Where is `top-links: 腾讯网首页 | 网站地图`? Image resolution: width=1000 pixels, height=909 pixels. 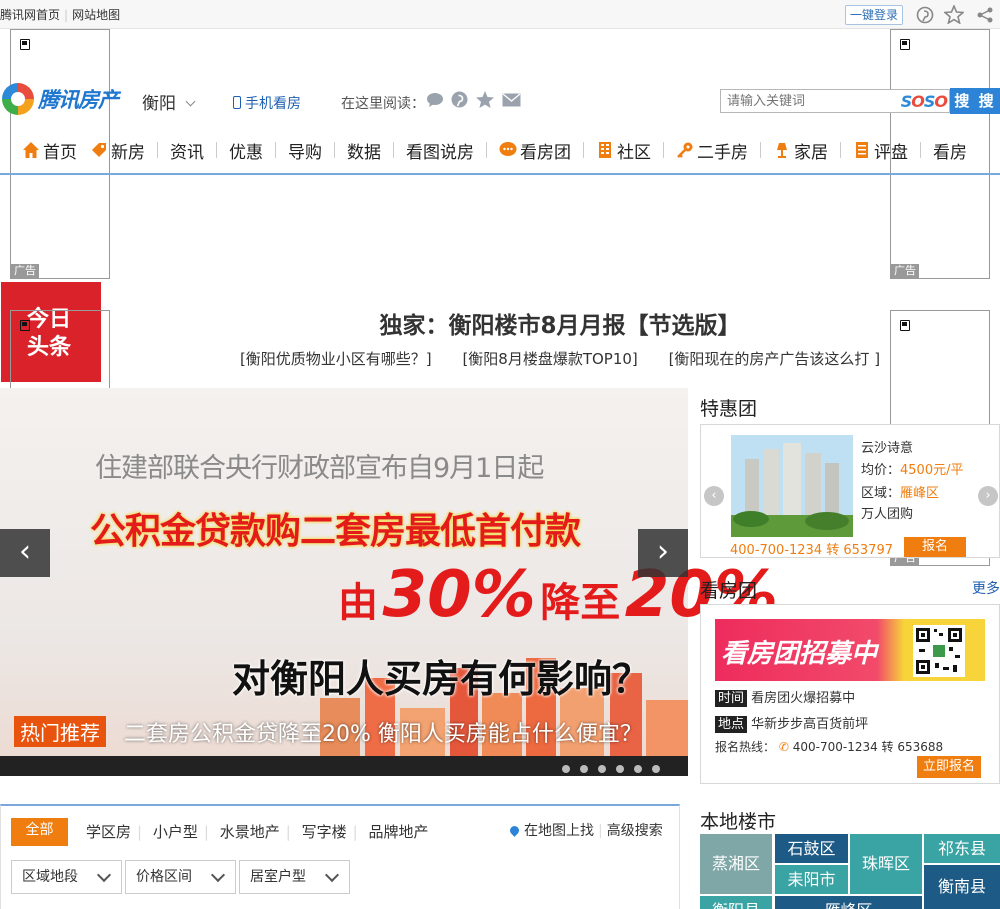
top-links: 腾讯网首页 | 网站地图 is located at coordinates (60, 14).